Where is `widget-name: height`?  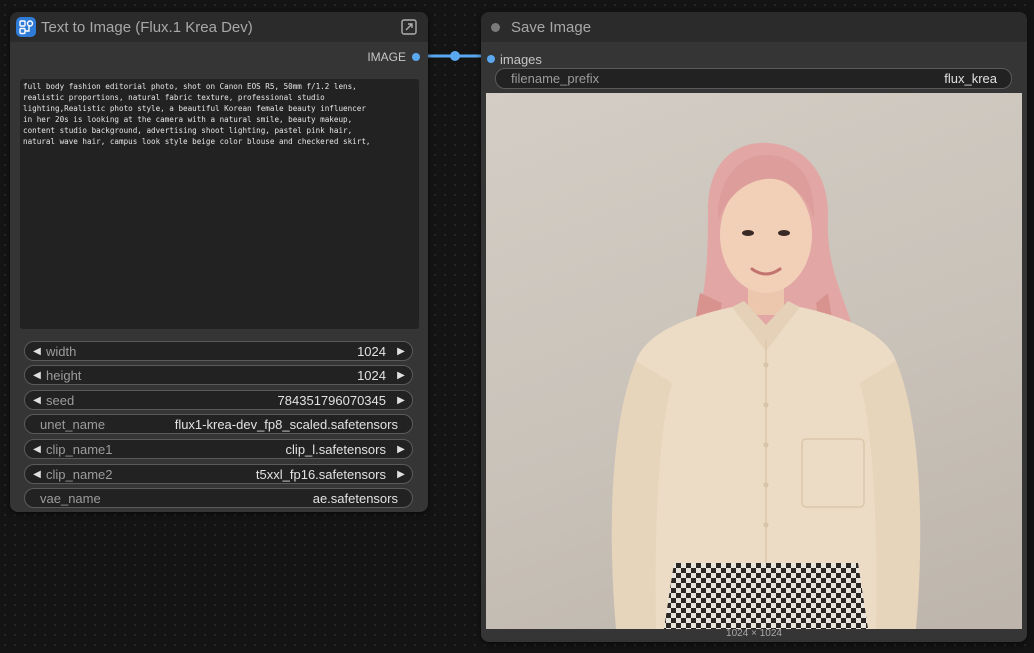
widget-name: height is located at coordinates (64, 375).